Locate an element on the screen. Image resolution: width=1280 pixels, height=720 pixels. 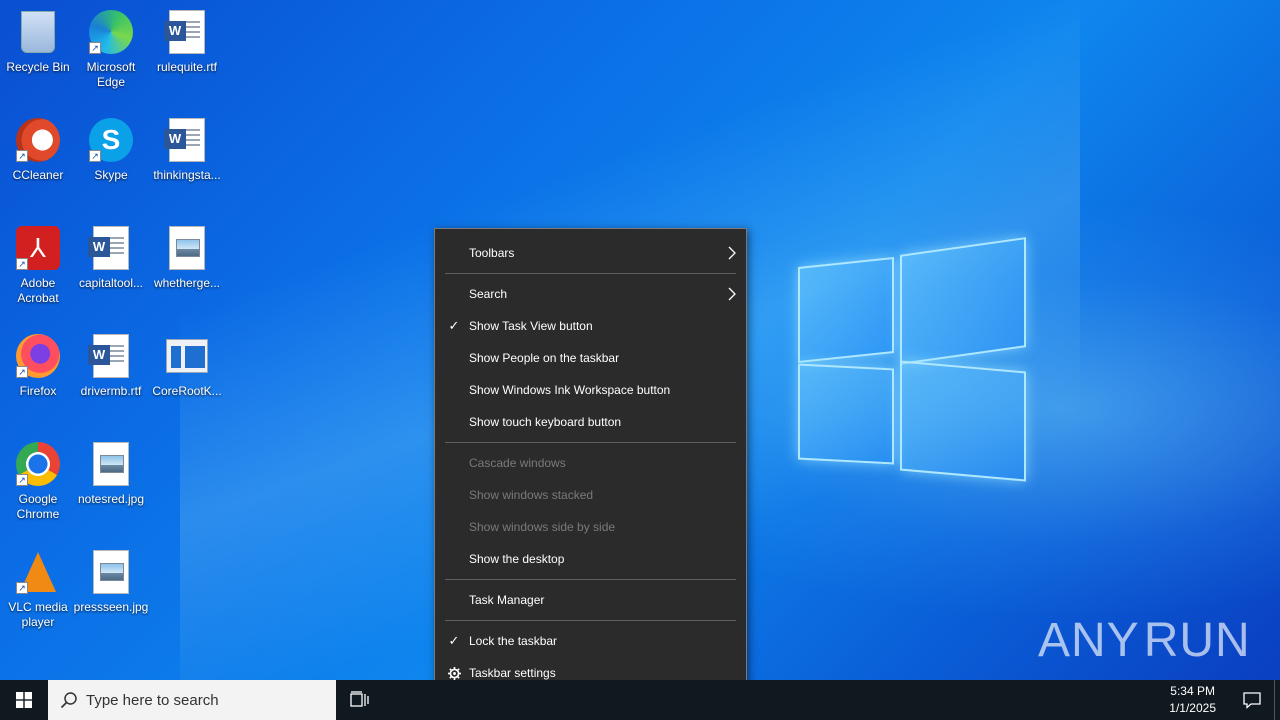
action-center-button is located at coordinates (1252, 700).